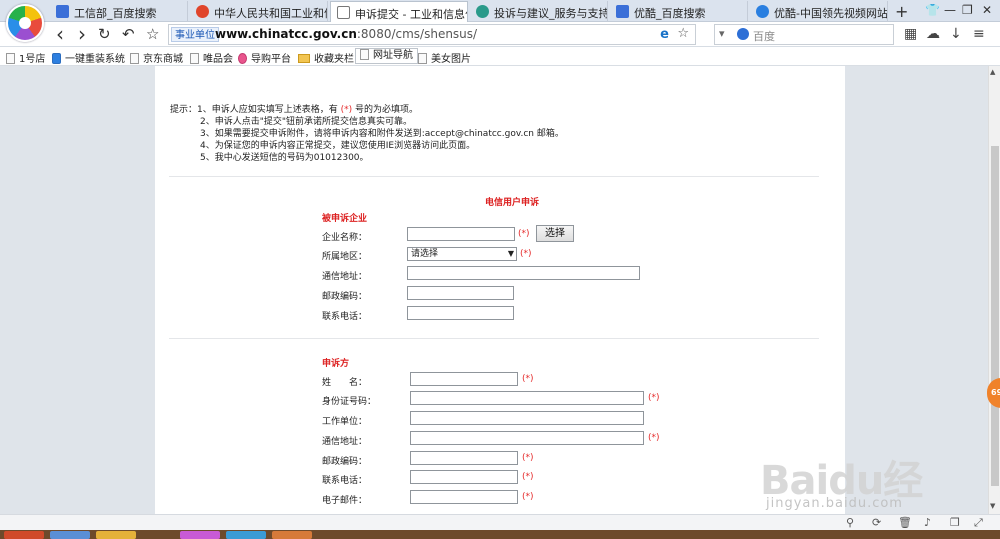 This screenshot has height=539, width=1000. I want to click on name-input, so click(464, 379).